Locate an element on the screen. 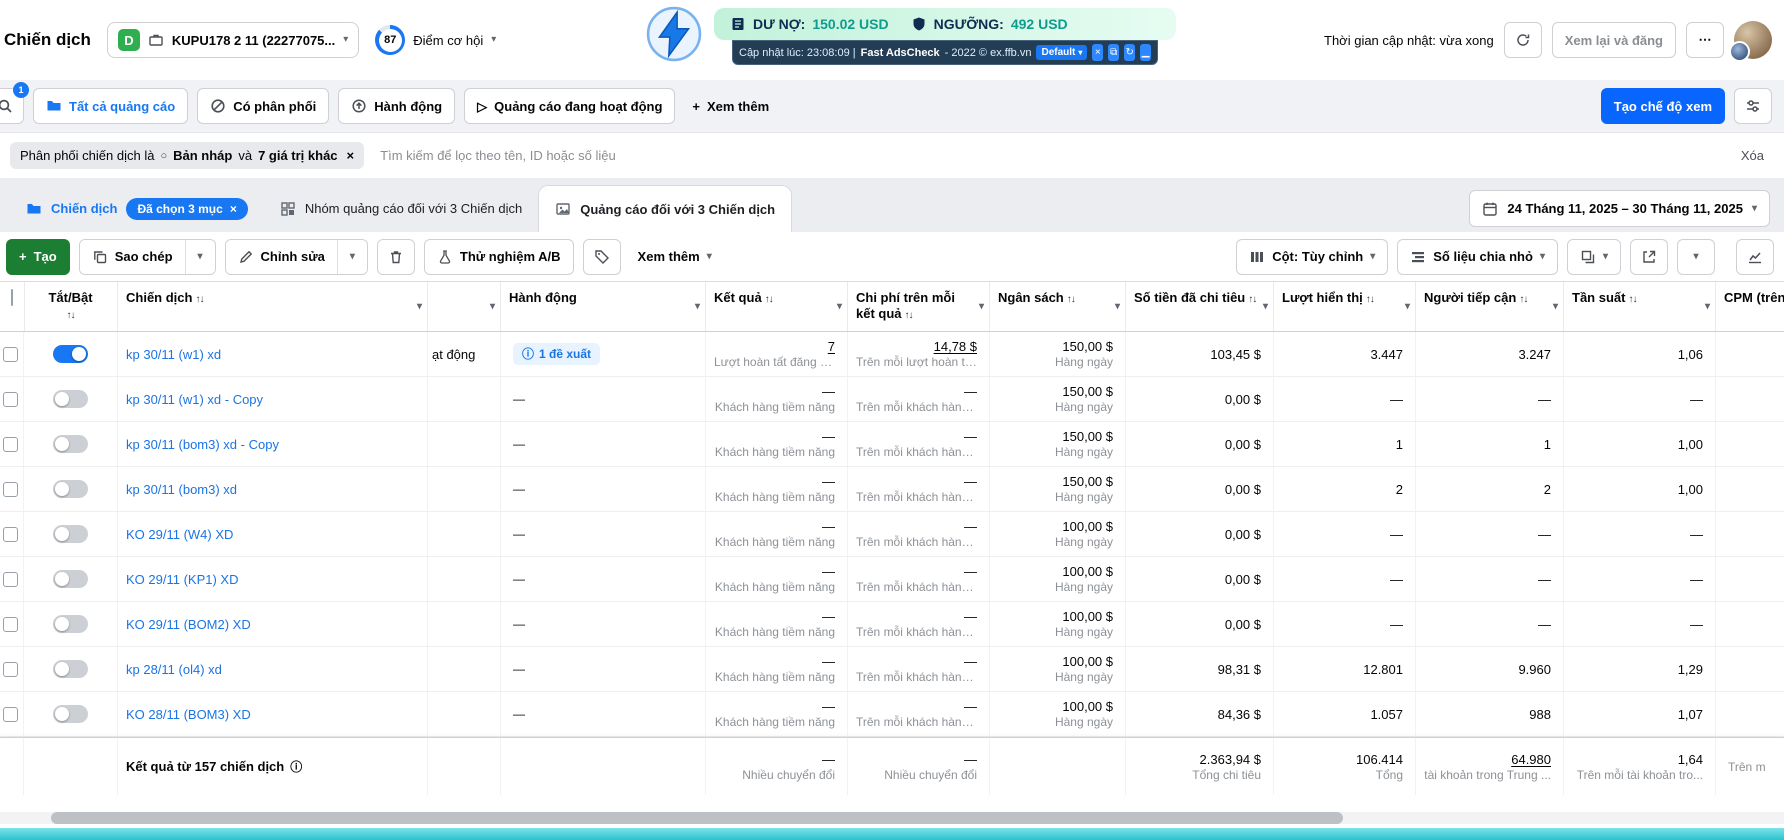  edit-menu-button: ▾ is located at coordinates (352, 256).